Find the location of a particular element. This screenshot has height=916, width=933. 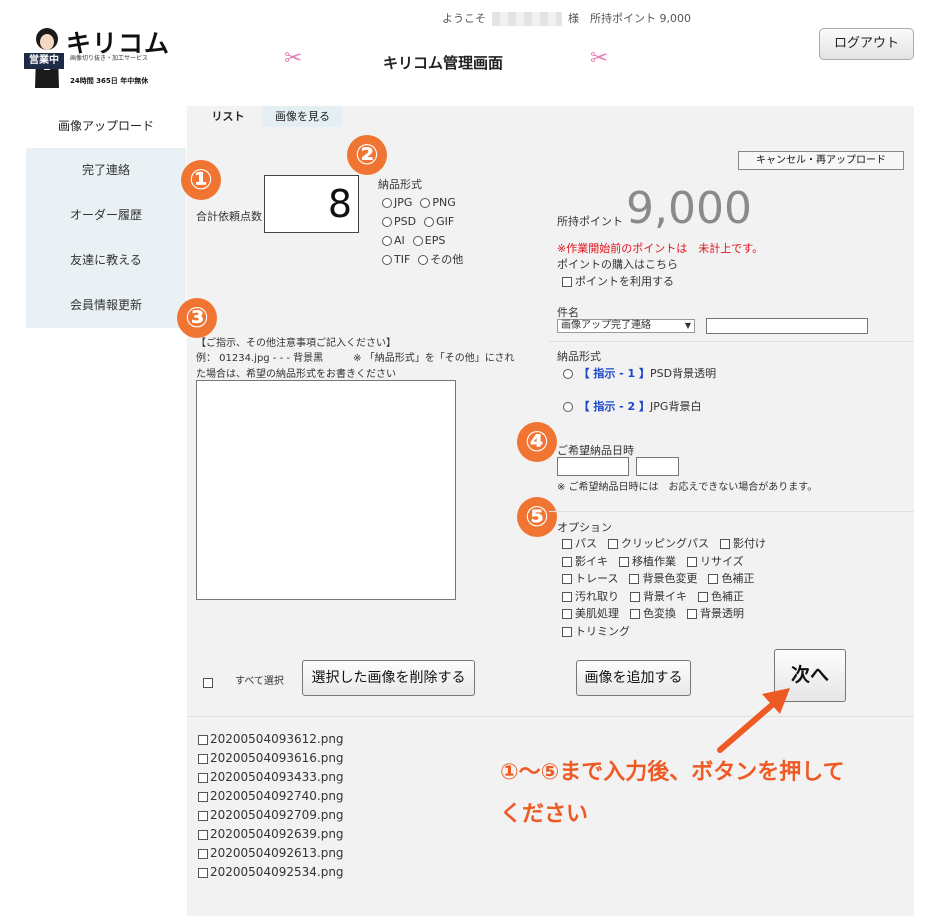

list-item: 20200504093616.png is located at coordinates (271, 758).